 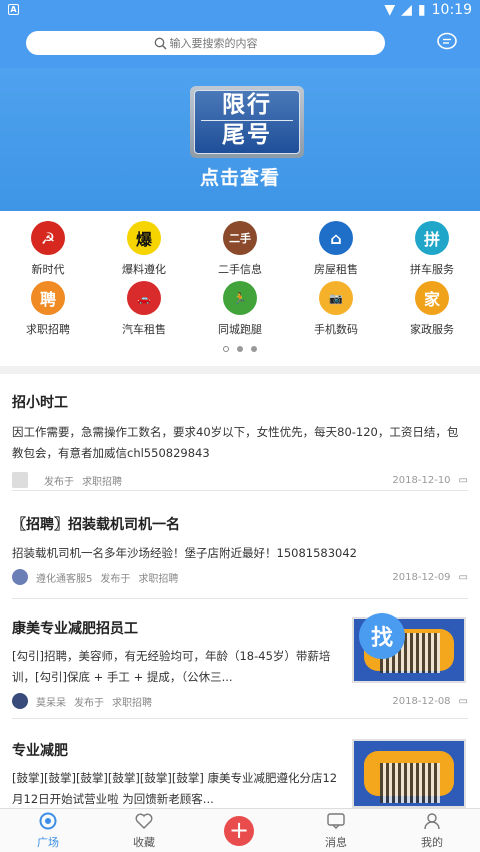 I want to click on tab-label: 收藏, so click(x=144, y=842).